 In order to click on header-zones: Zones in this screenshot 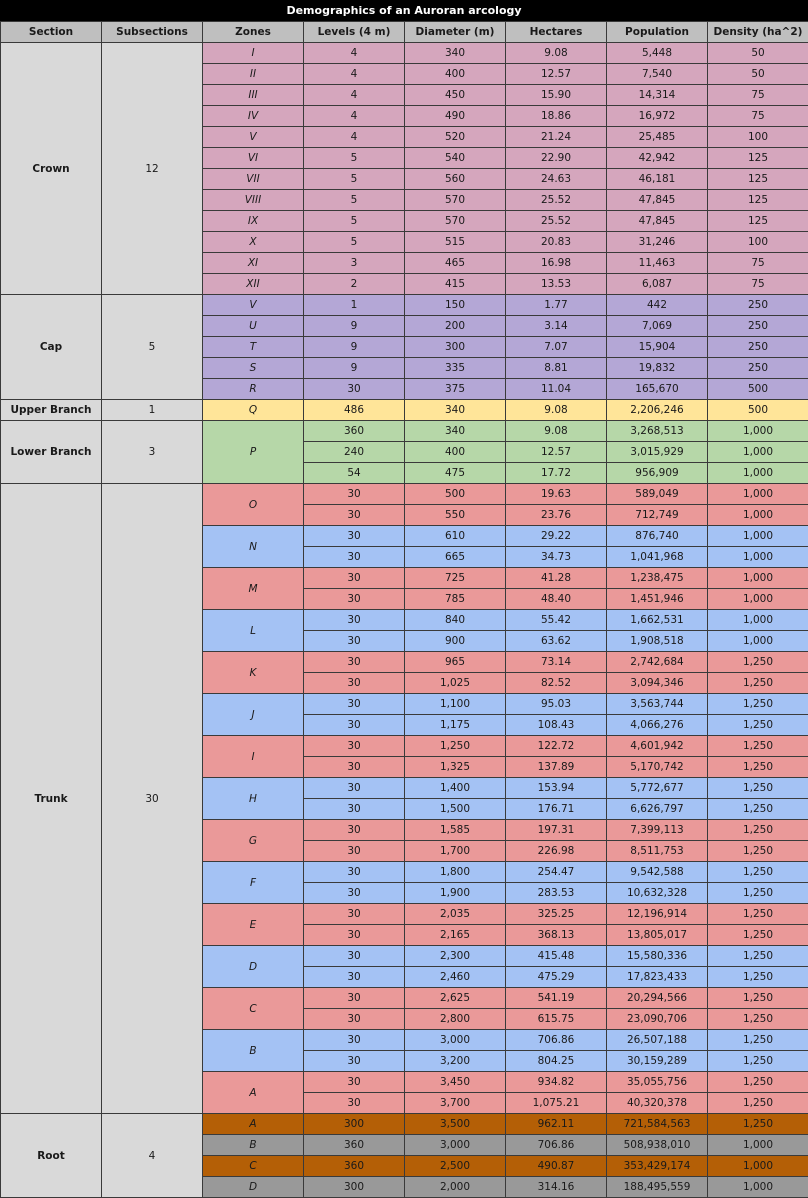, I will do `click(253, 32)`.